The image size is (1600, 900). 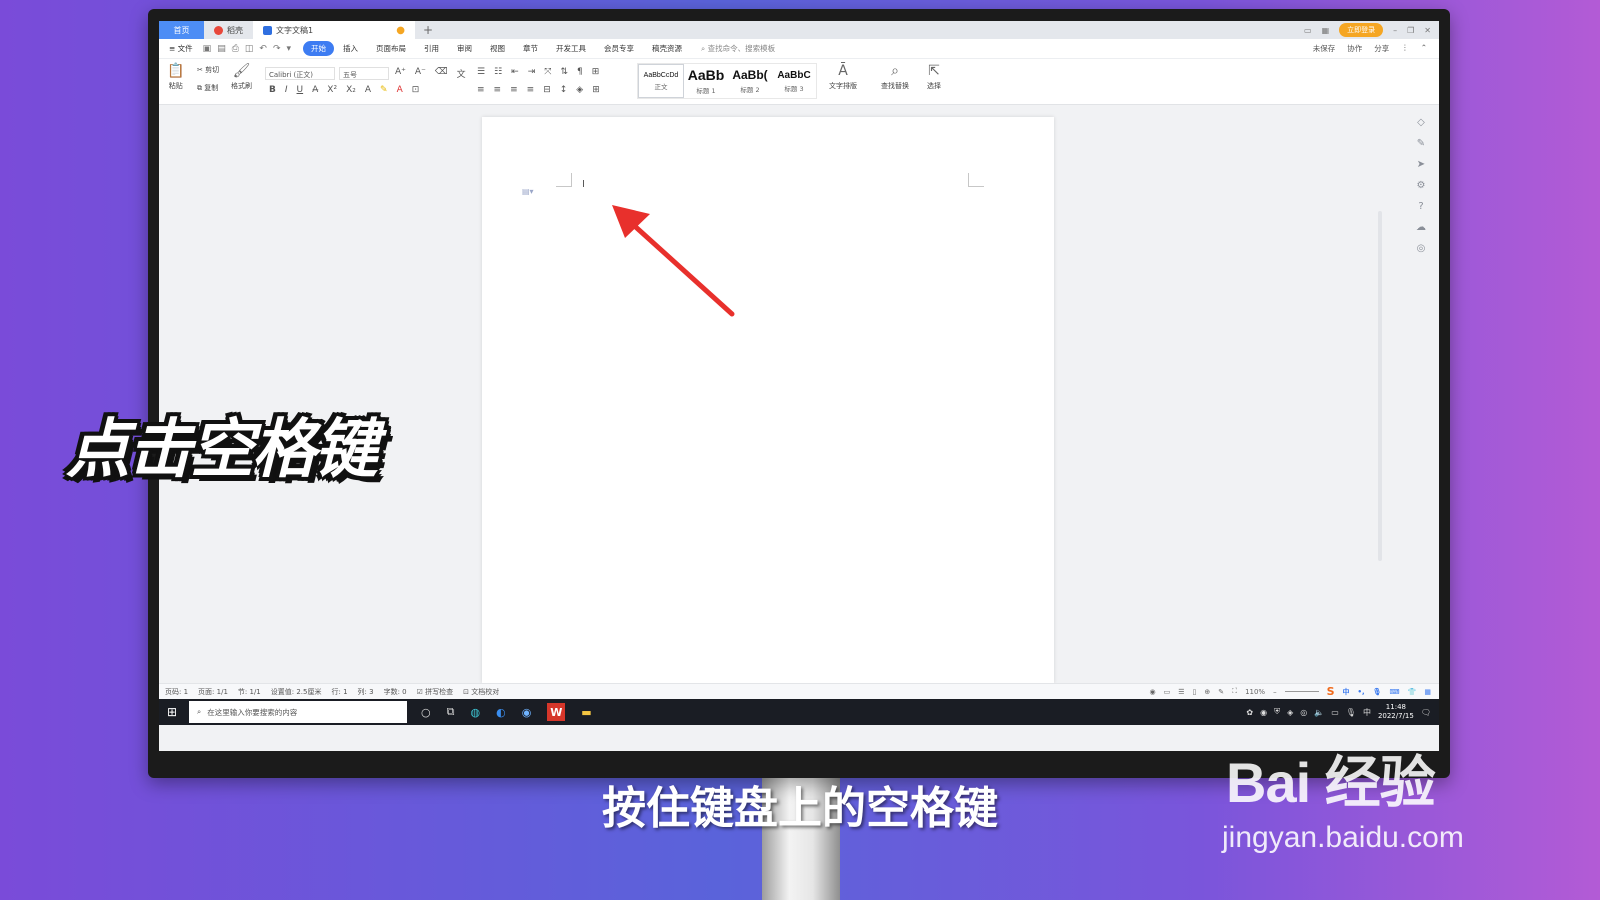 What do you see at coordinates (1331, 782) in the screenshot?
I see `watermark-brand: Bai 经验` at bounding box center [1331, 782].